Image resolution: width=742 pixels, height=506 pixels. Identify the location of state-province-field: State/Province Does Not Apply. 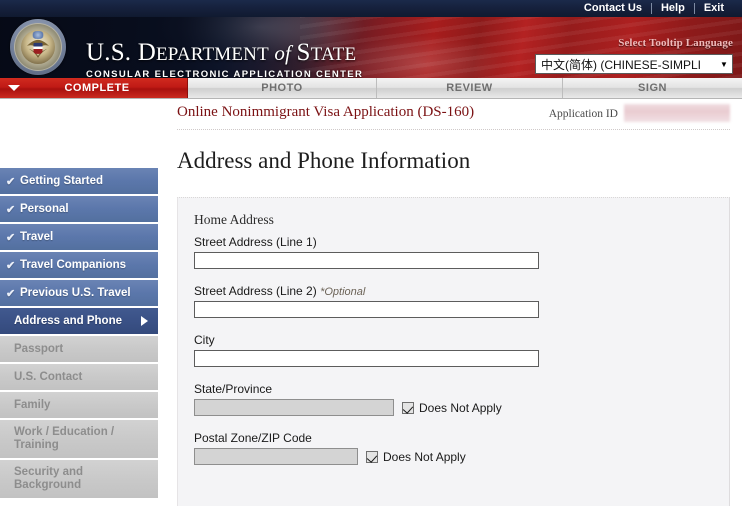
(461, 399).